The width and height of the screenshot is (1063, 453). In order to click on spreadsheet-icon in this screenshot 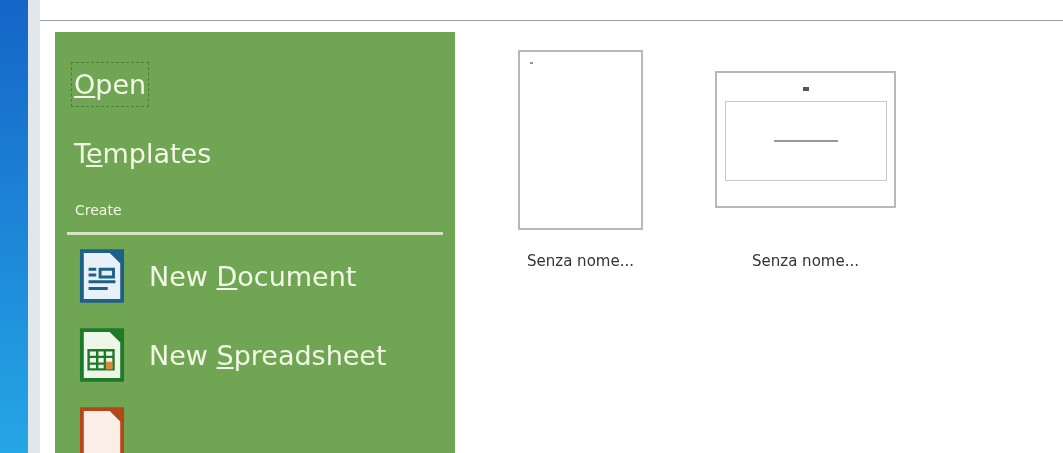, I will do `click(102, 355)`.